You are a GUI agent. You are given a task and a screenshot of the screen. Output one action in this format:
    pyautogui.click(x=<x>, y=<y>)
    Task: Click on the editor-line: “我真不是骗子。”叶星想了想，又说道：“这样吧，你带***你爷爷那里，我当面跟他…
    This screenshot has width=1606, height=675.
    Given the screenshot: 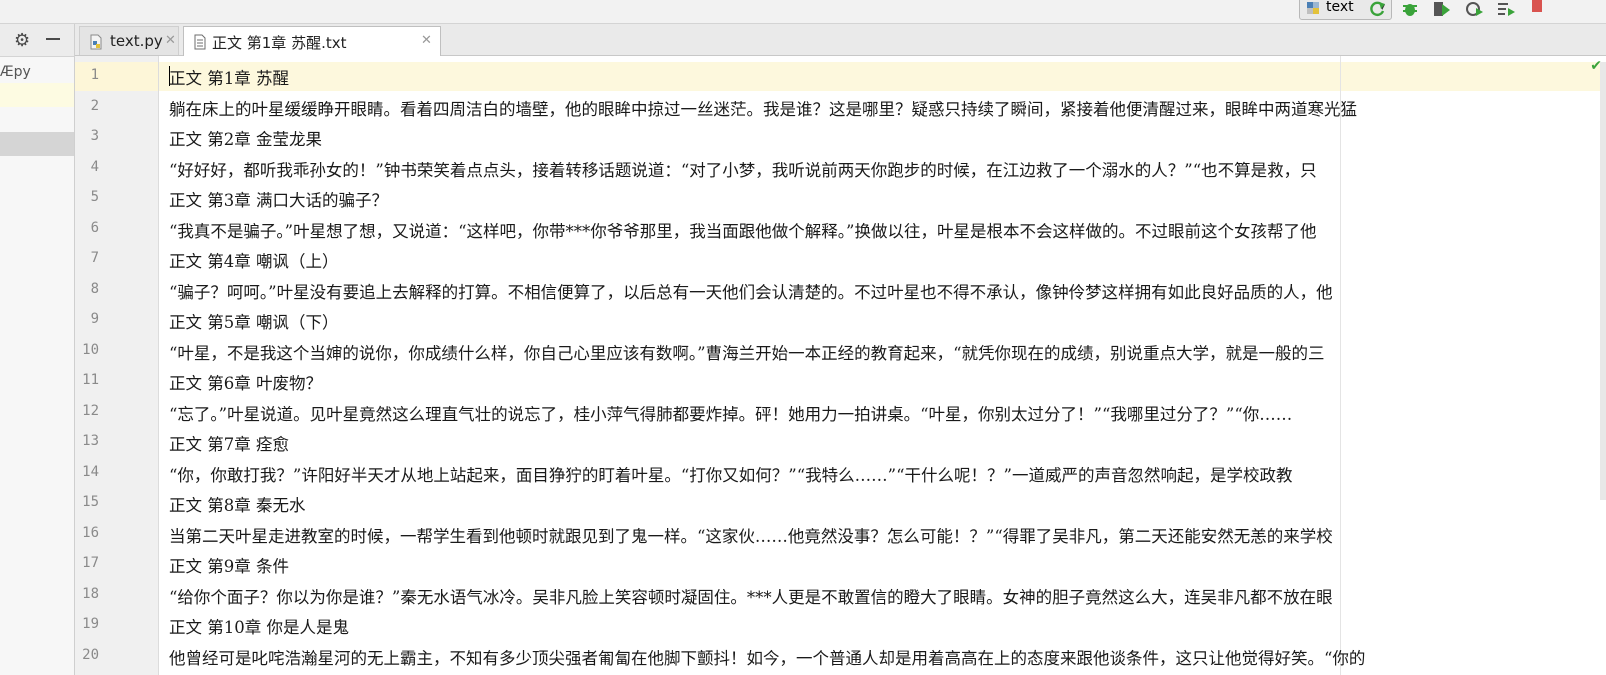 What is the action you would take?
    pyautogui.click(x=743, y=230)
    